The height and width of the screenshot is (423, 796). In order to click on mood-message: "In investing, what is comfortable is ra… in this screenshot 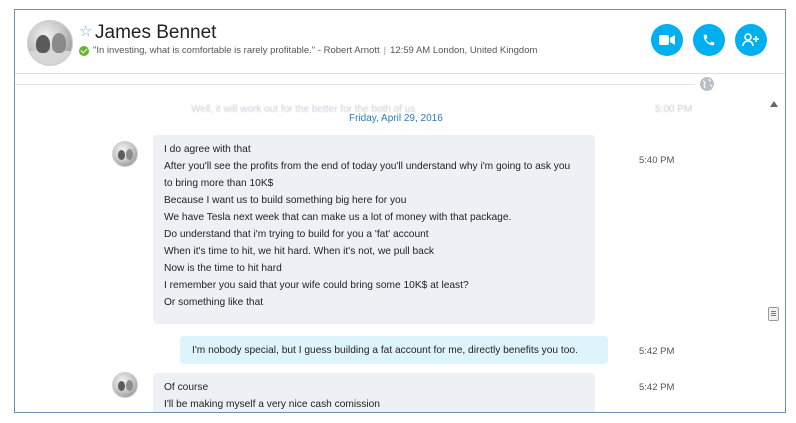, I will do `click(315, 50)`.